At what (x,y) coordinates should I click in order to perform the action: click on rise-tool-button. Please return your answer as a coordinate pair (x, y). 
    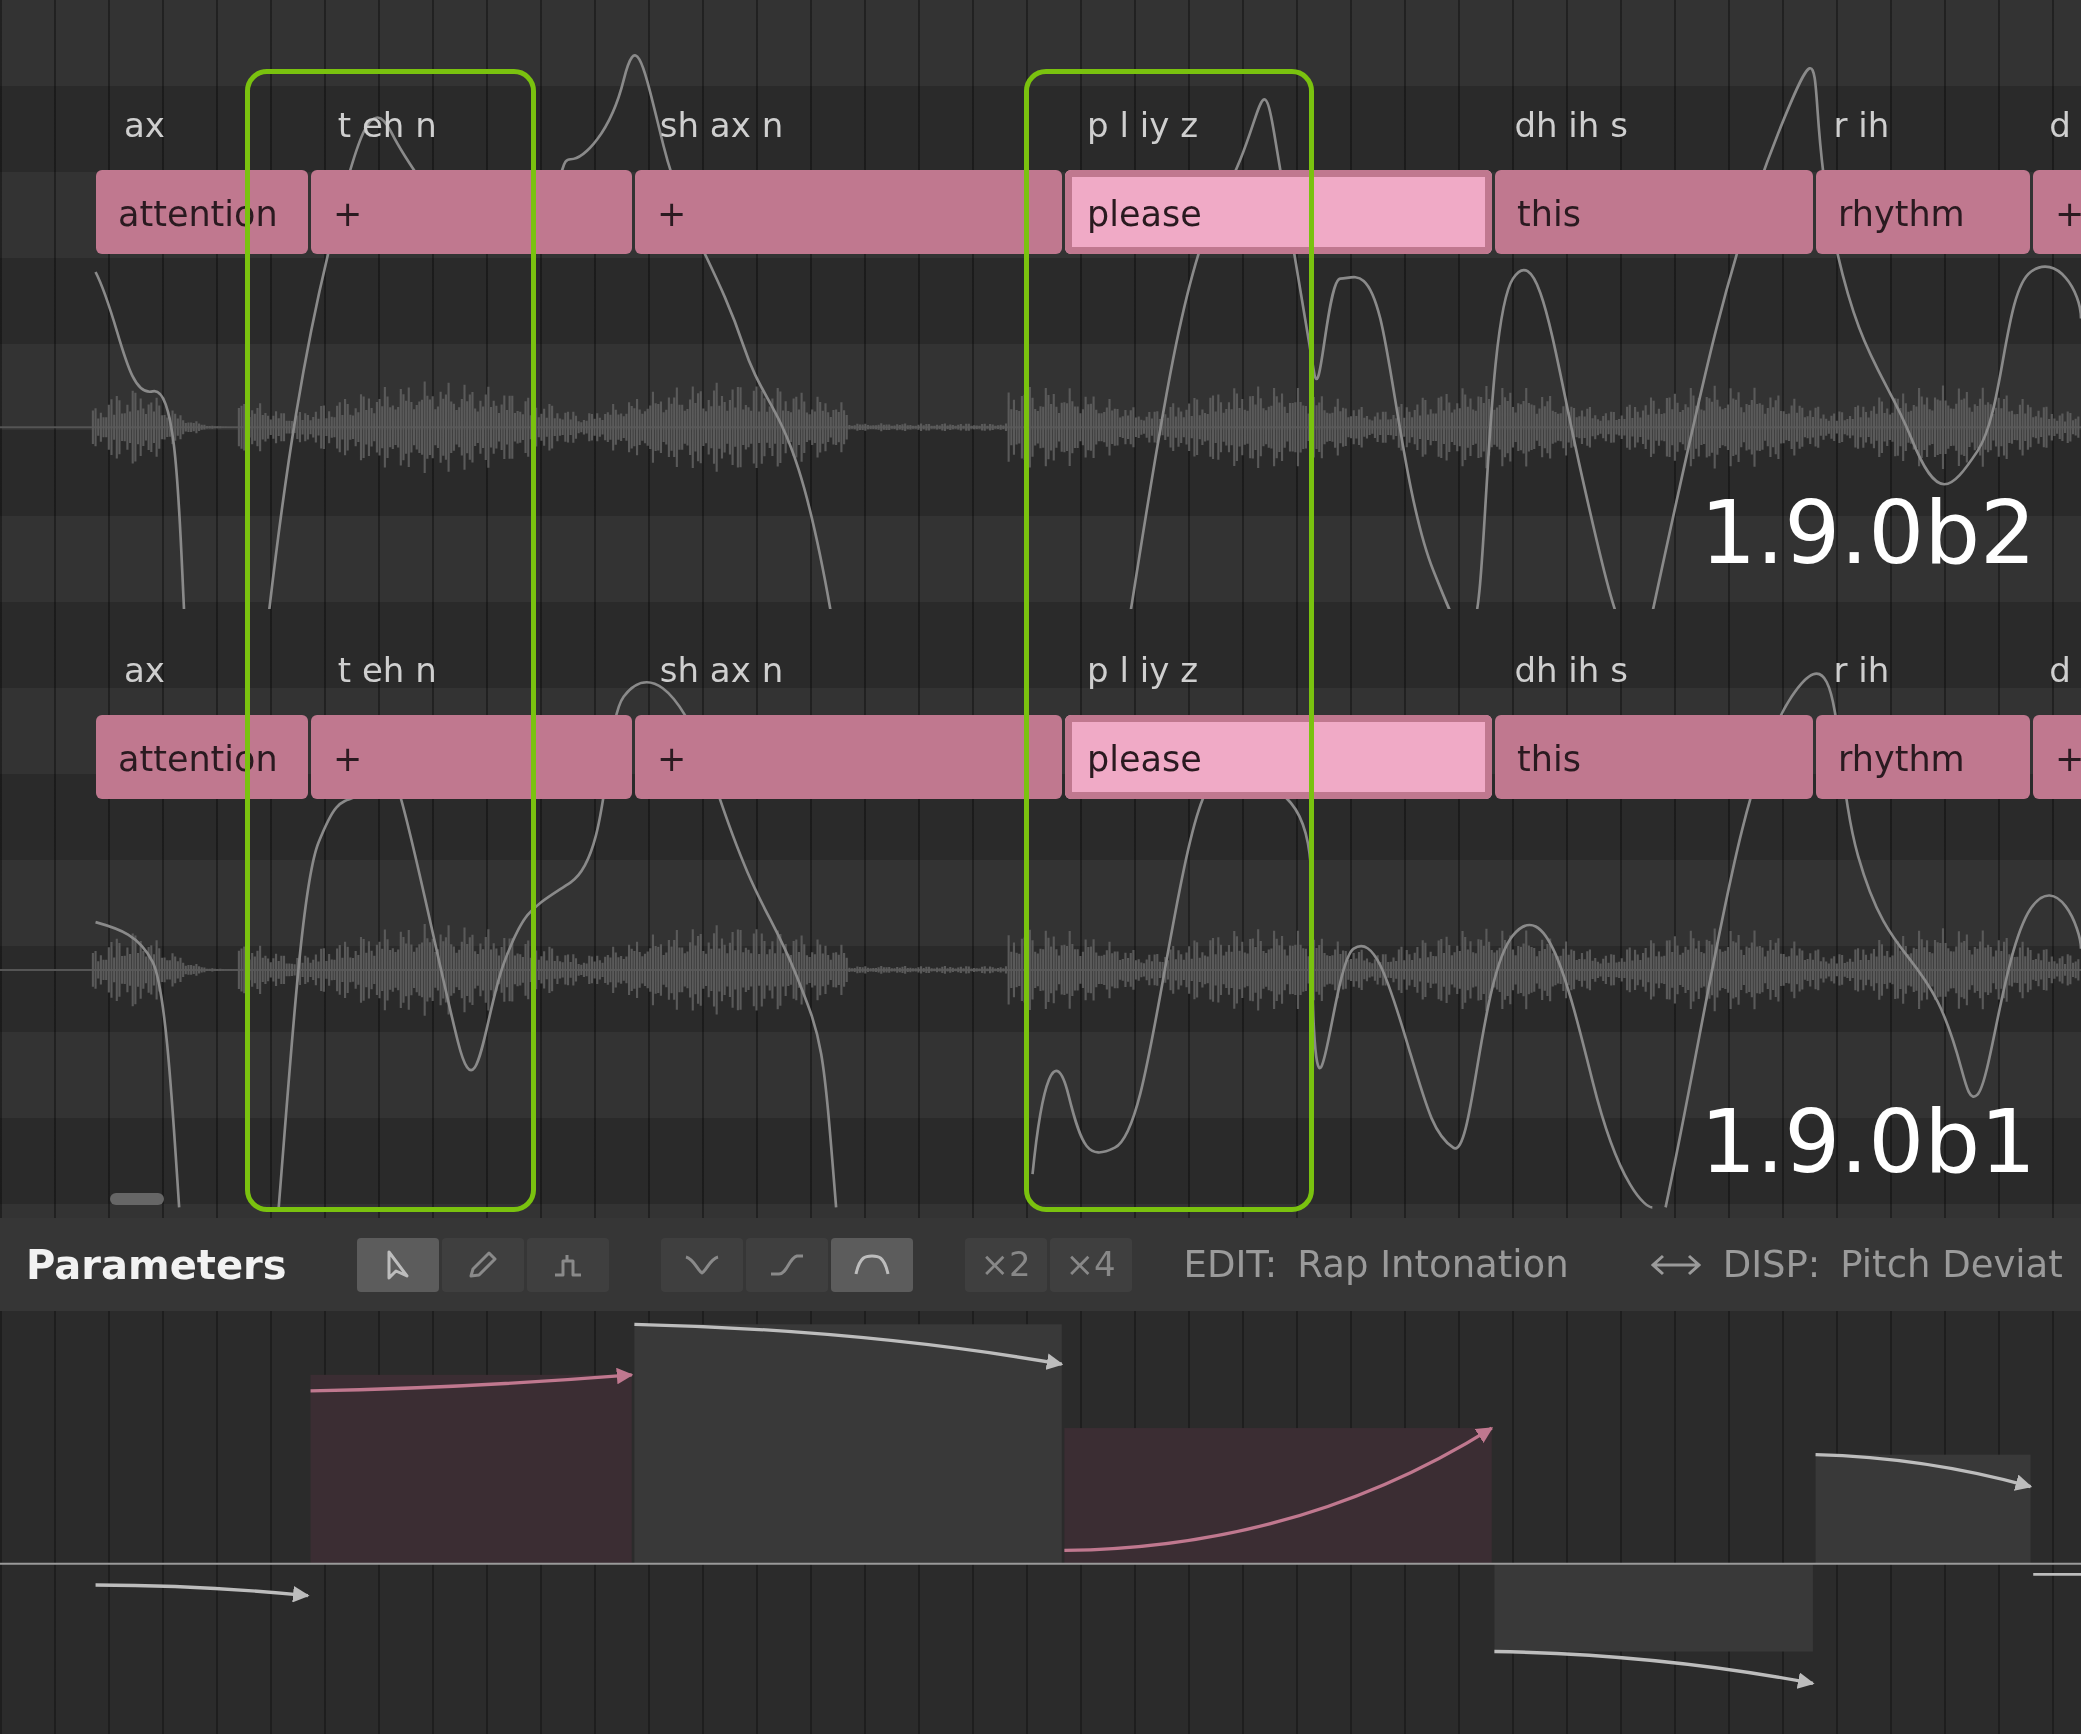
    Looking at the image, I should click on (786, 1264).